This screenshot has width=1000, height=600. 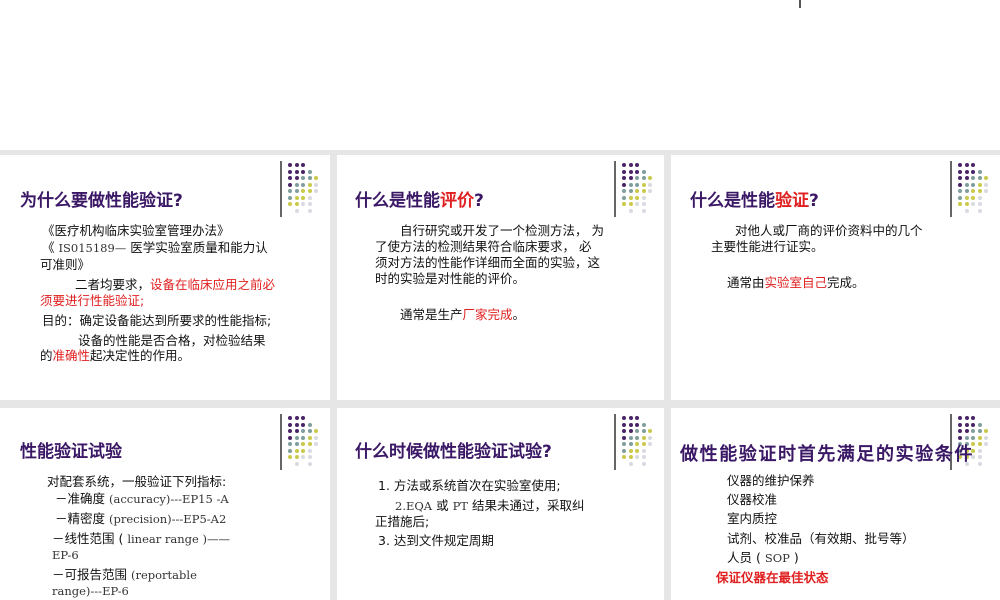 What do you see at coordinates (767, 246) in the screenshot?
I see `slide-text: 主要性能进行证实。` at bounding box center [767, 246].